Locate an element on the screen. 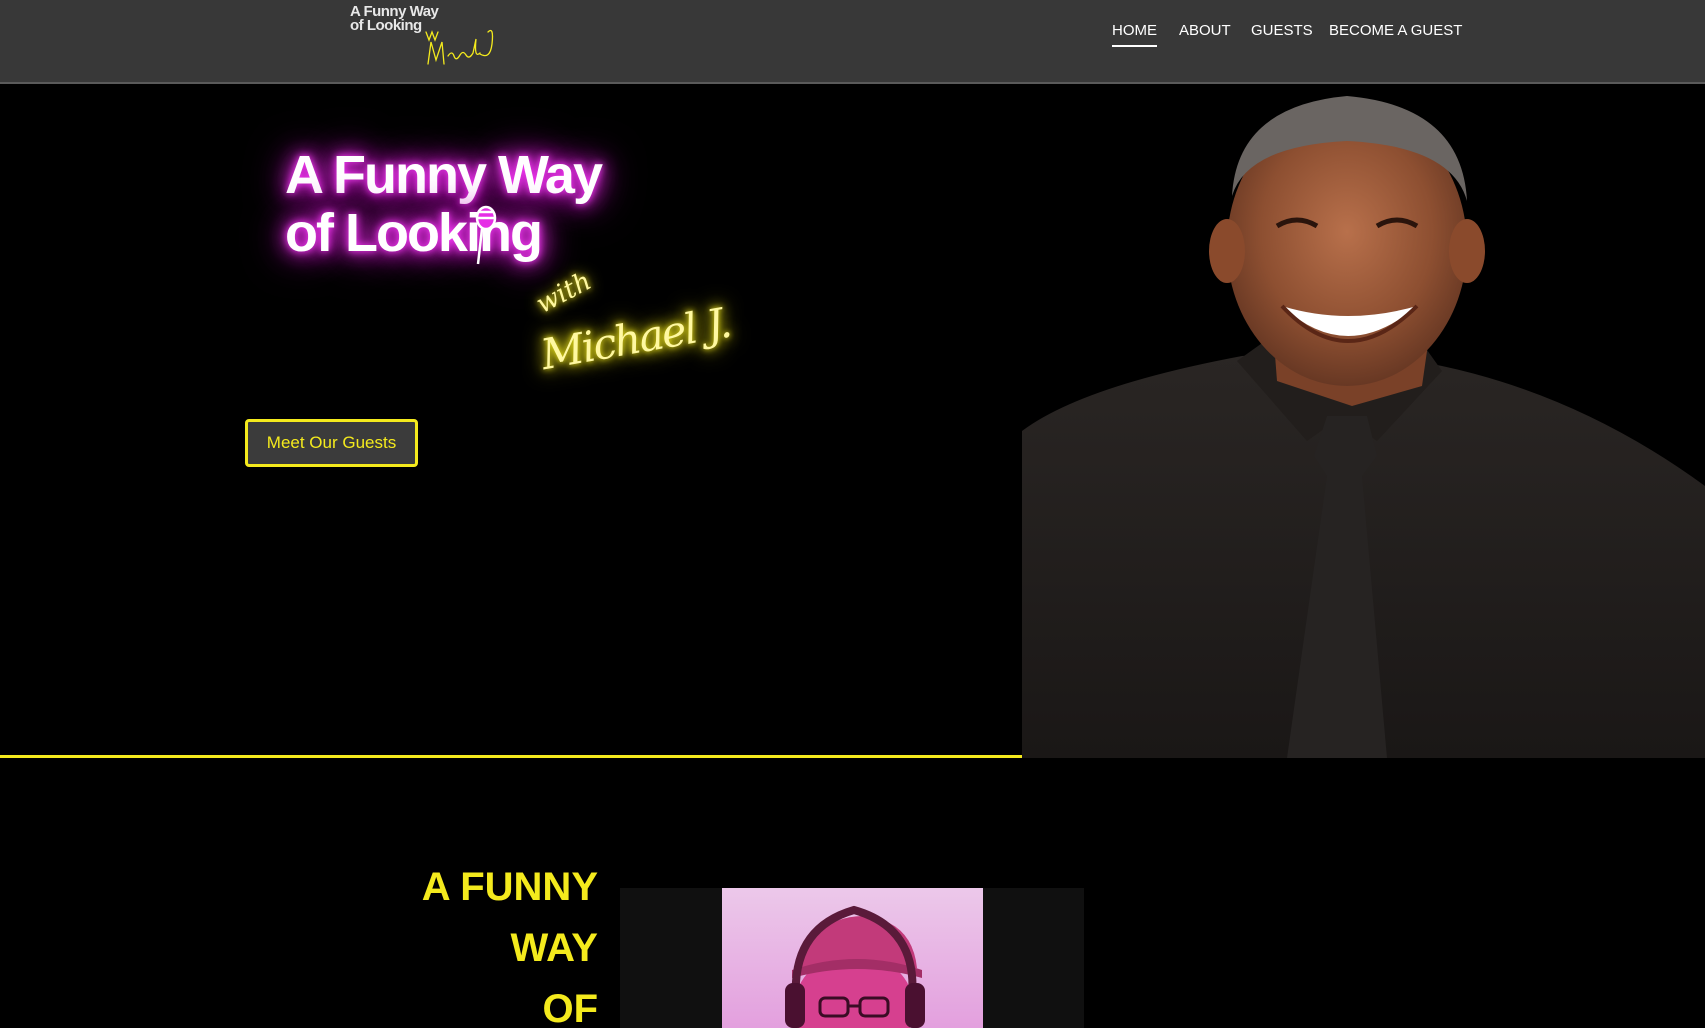 The height and width of the screenshot is (1028, 1705). nav-guests: GUESTS is located at coordinates (1282, 33).